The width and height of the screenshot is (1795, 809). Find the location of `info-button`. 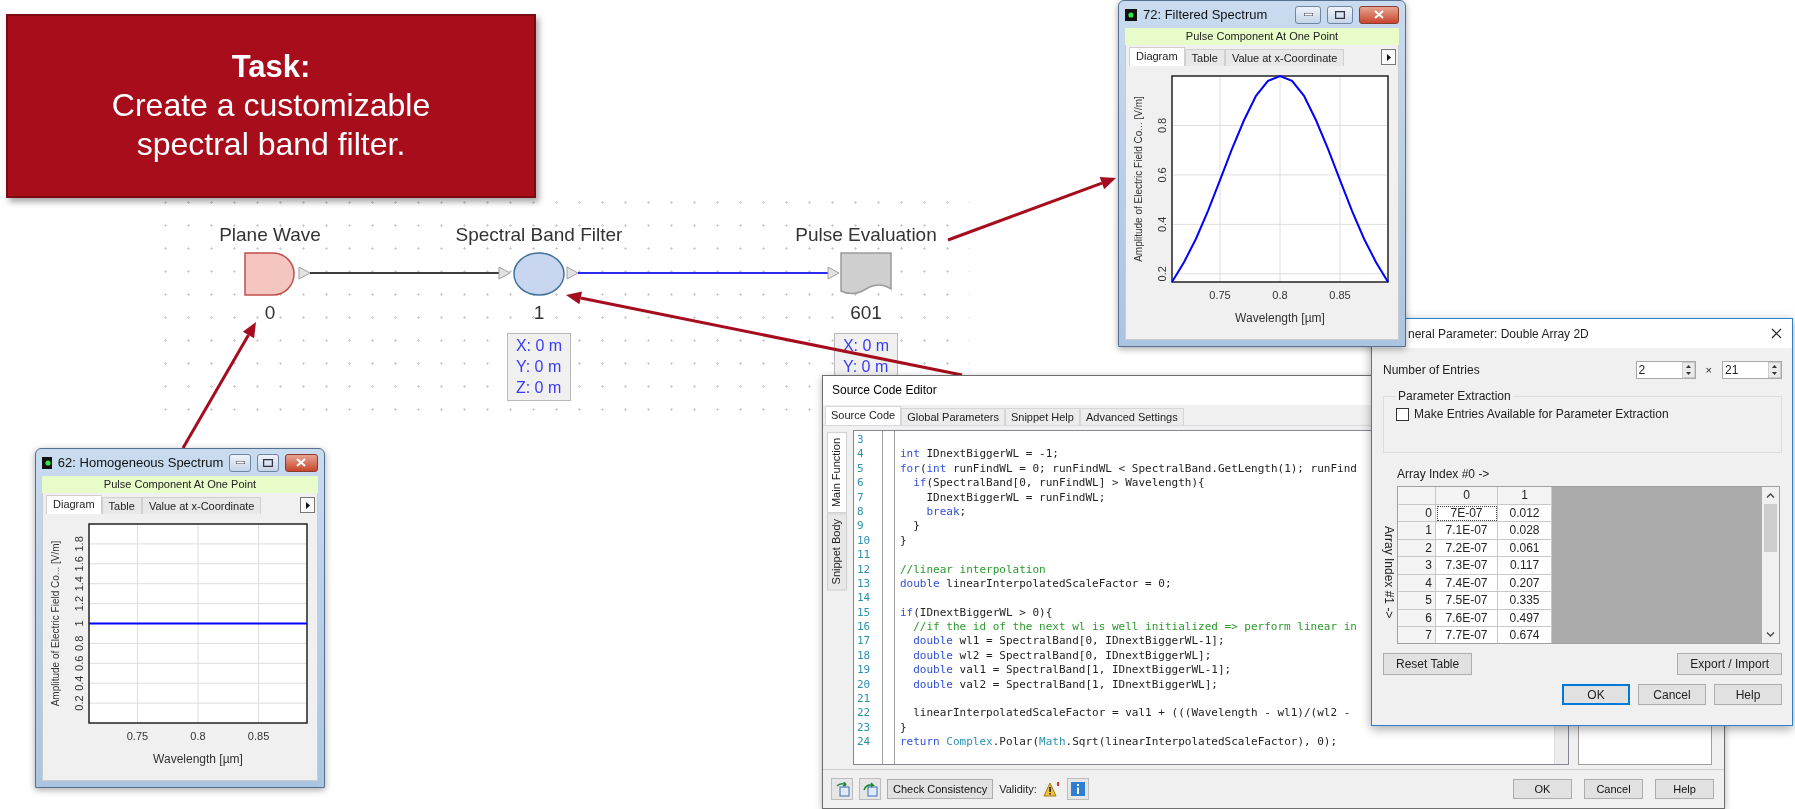

info-button is located at coordinates (1077, 789).